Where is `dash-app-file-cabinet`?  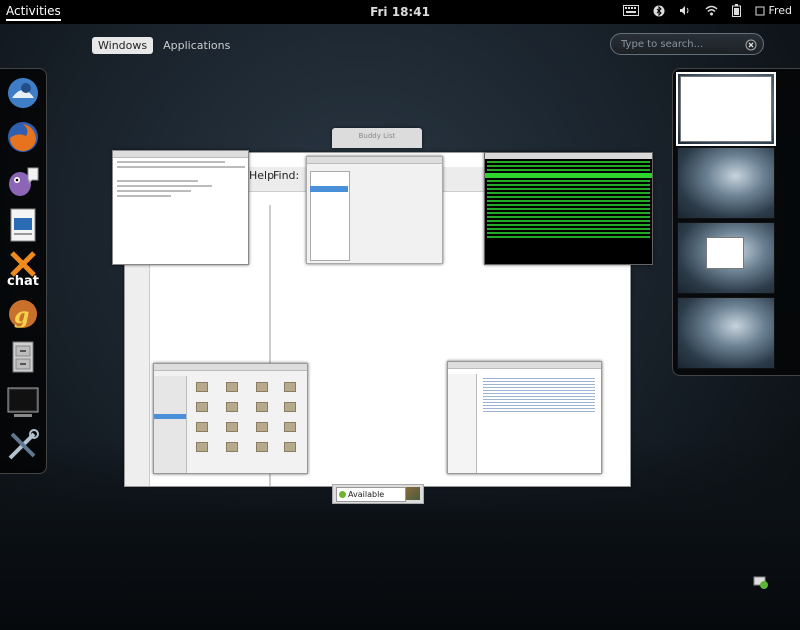 dash-app-file-cabinet is located at coordinates (23, 357).